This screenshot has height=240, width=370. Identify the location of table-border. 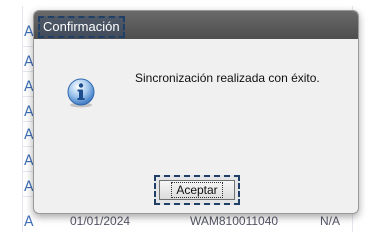
(22, 119).